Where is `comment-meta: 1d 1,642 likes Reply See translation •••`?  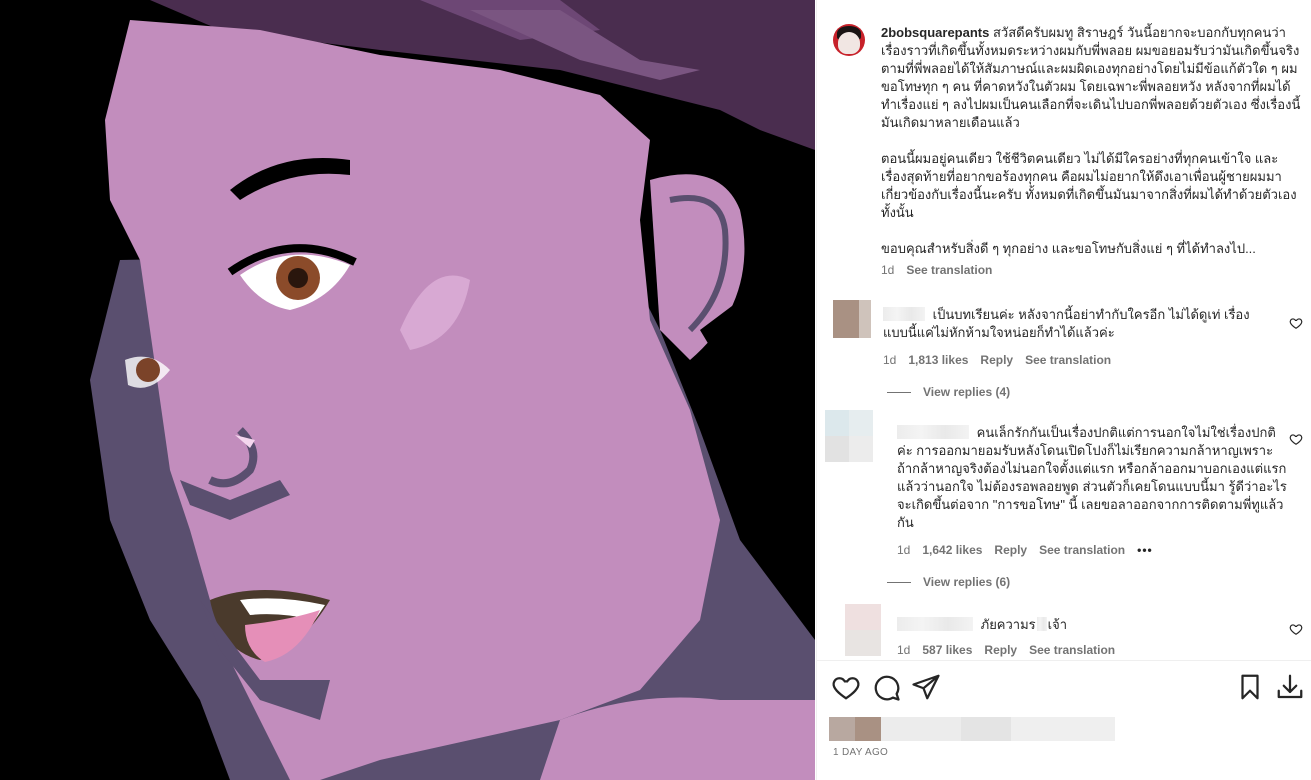 comment-meta: 1d 1,642 likes Reply See translation ••• is located at coordinates (1092, 550).